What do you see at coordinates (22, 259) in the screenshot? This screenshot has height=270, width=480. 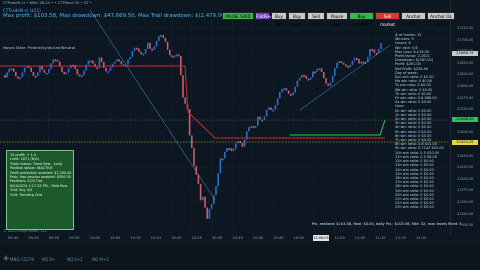 I see `tab-mnq: MNQ-15278` at bounding box center [22, 259].